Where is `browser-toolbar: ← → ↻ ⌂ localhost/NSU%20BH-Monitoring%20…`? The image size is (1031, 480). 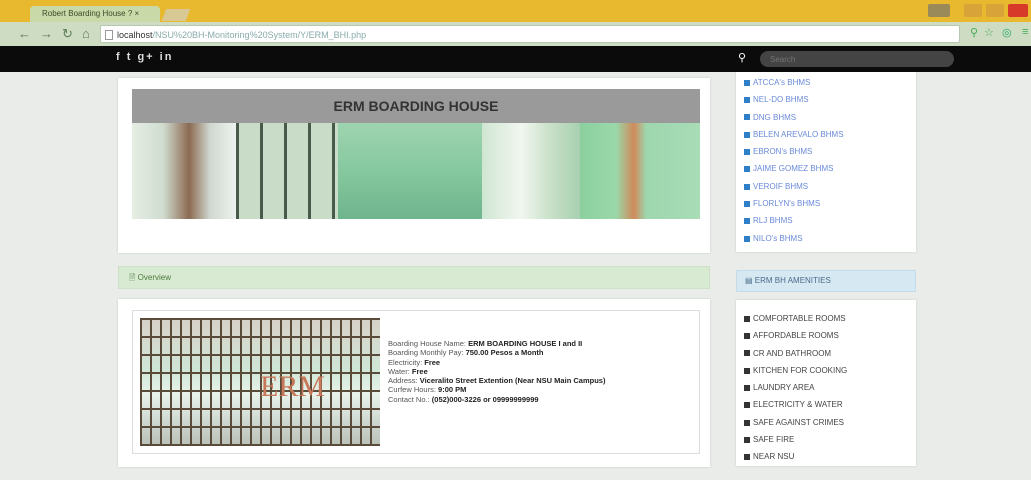 browser-toolbar: ← → ↻ ⌂ localhost/NSU%20BH-Monitoring%20… is located at coordinates (515, 34).